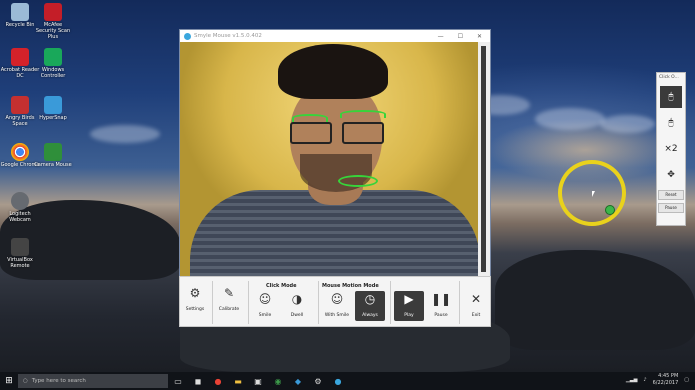 Image resolution: width=695 pixels, height=390 pixels. What do you see at coordinates (265, 299) in the screenshot?
I see `smile-icon: ☺` at bounding box center [265, 299].